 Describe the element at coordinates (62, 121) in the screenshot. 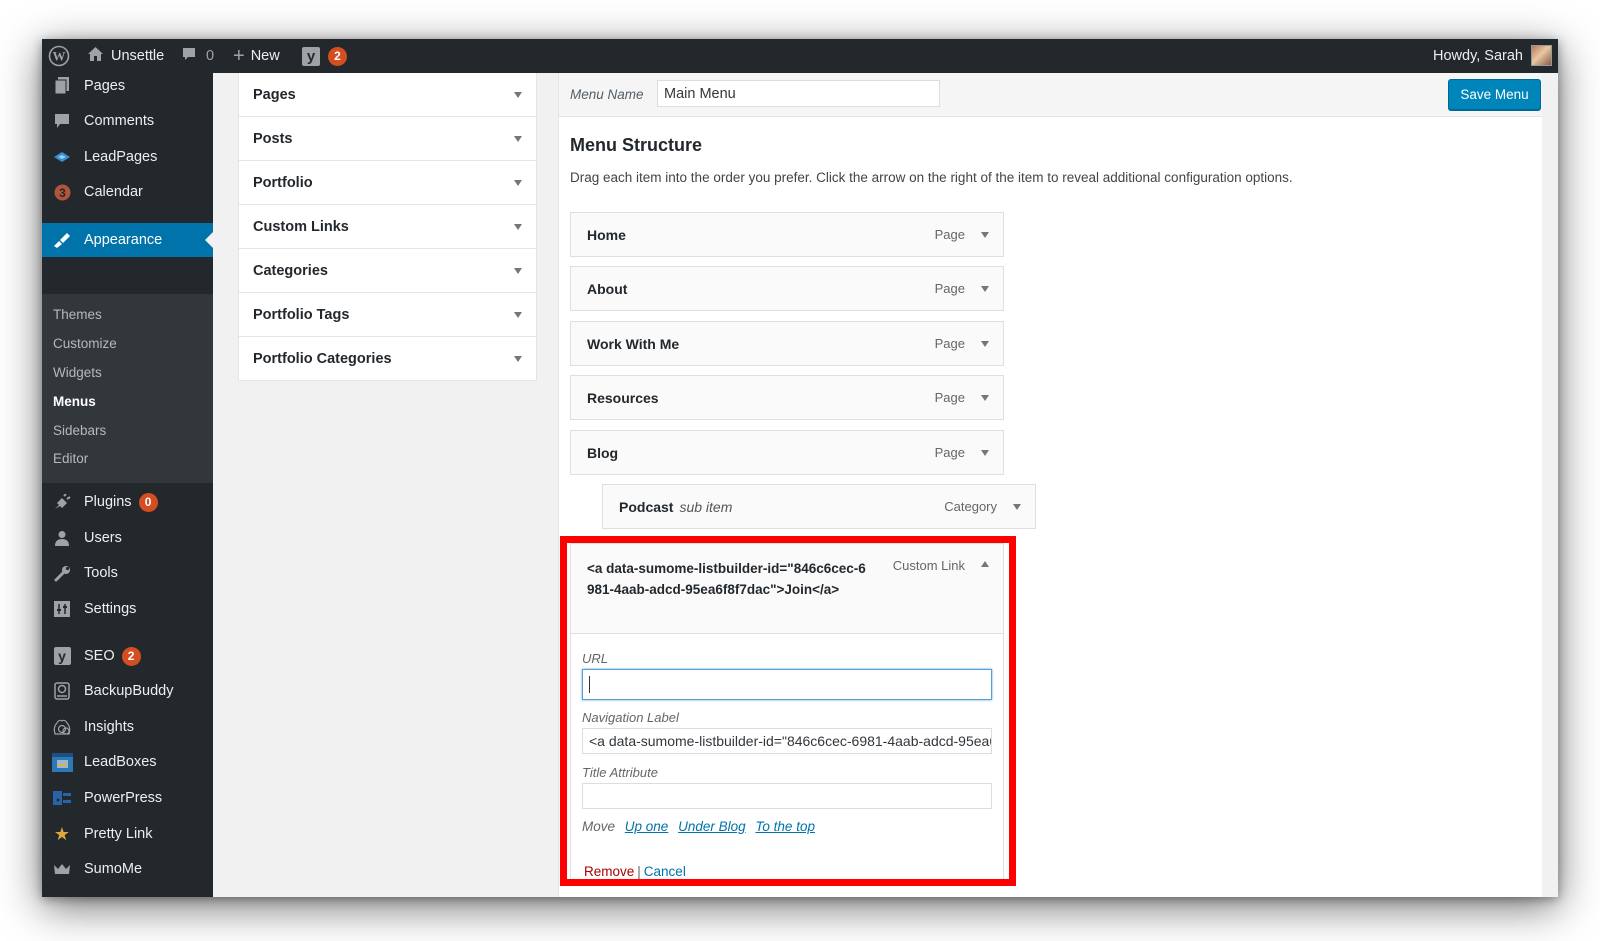

I see `comments-icon` at that location.